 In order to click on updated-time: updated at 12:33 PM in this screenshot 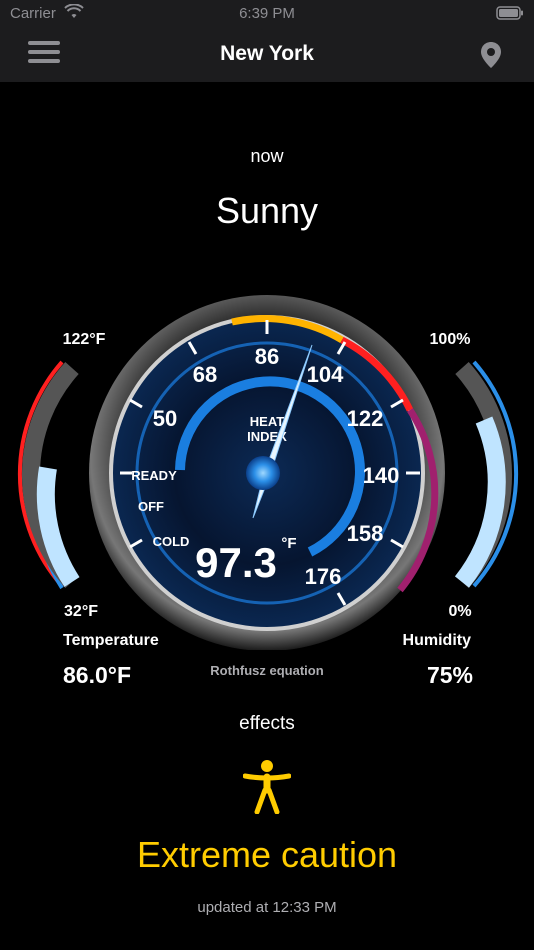, I will do `click(267, 907)`.